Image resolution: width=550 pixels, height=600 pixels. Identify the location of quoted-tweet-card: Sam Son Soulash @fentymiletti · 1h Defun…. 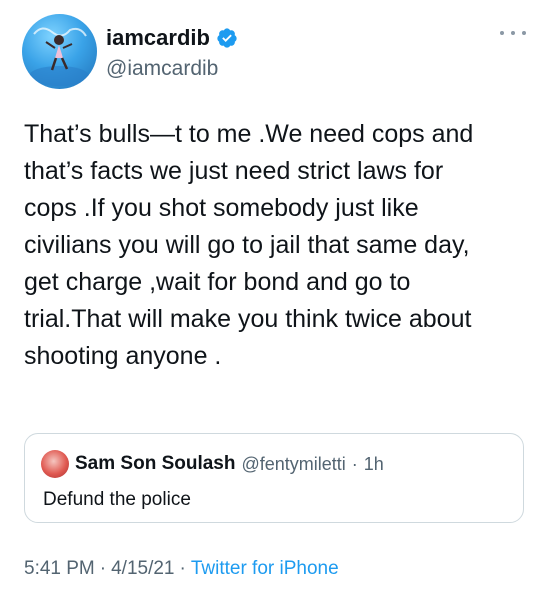
(274, 478).